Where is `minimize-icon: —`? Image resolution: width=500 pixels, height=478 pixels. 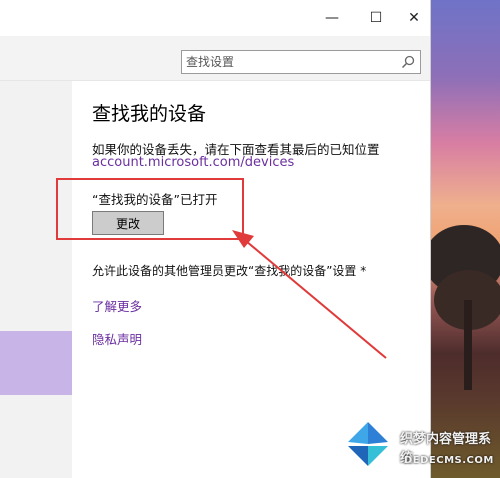
minimize-icon: — is located at coordinates (332, 18).